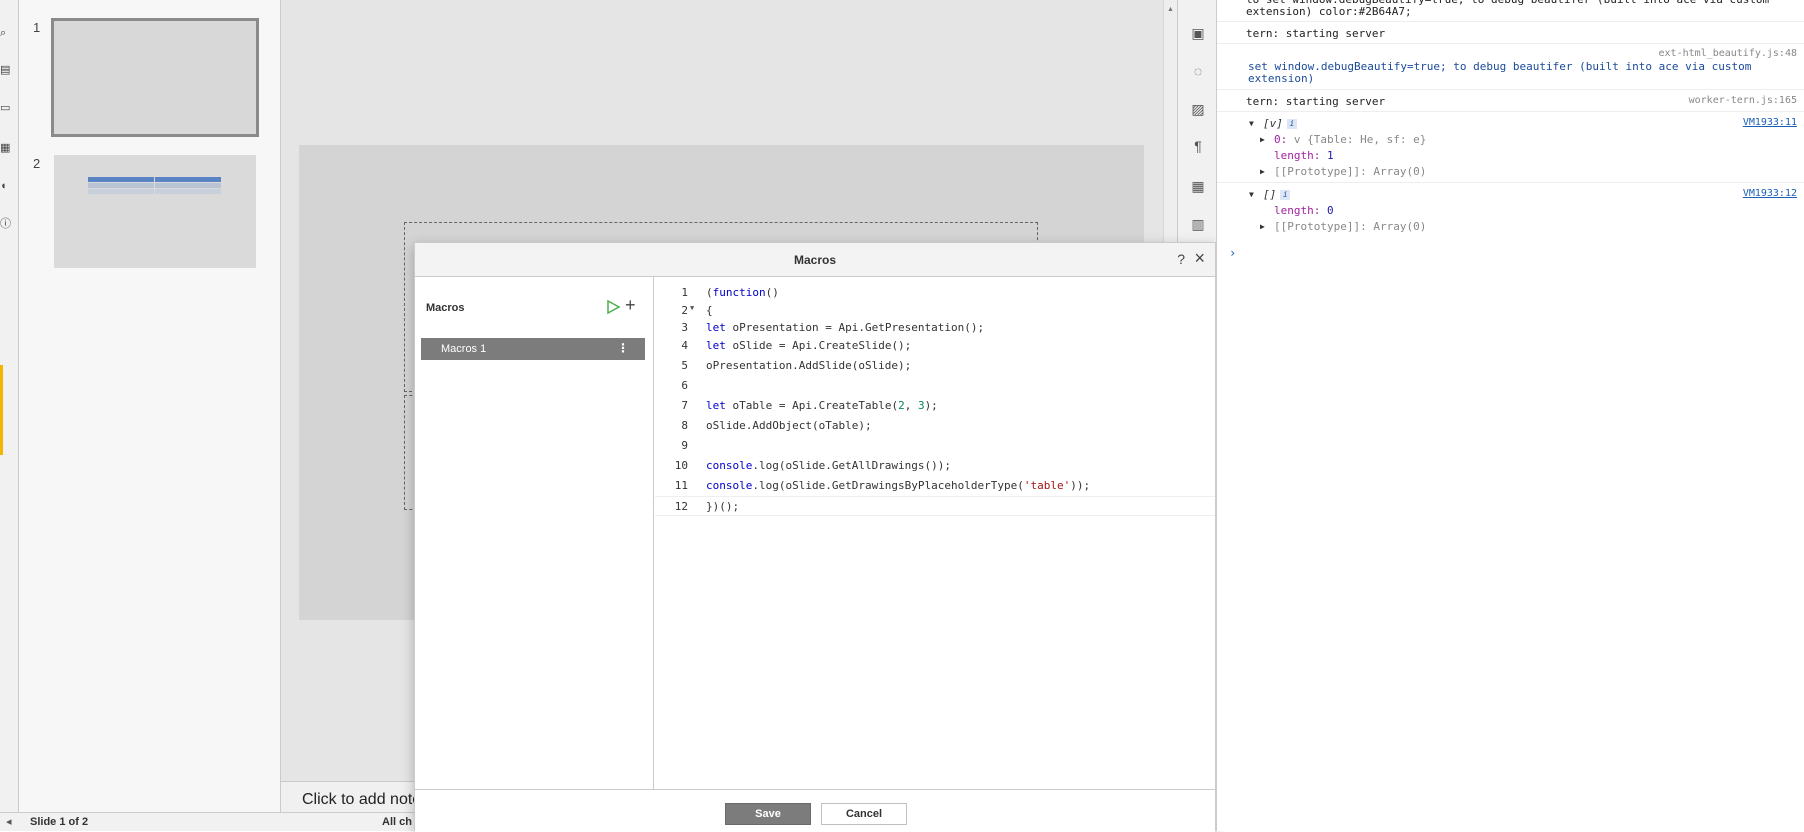 This screenshot has width=1804, height=832. I want to click on console-source-link: worker-tern.js:165, so click(1743, 100).